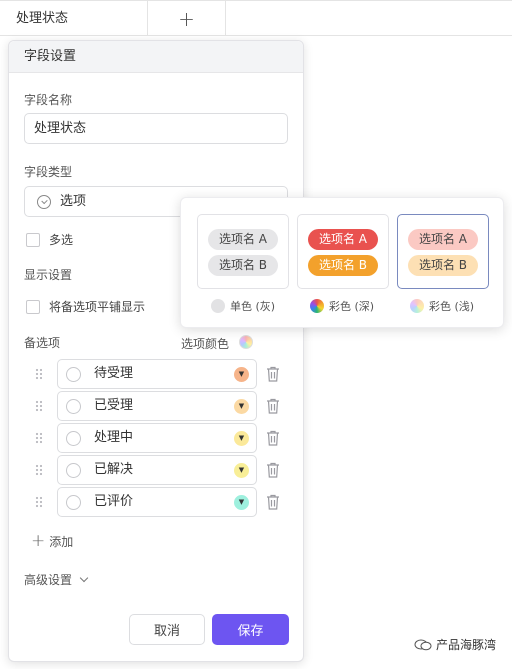  What do you see at coordinates (61, 240) in the screenshot?
I see `multi-select-label: 多选` at bounding box center [61, 240].